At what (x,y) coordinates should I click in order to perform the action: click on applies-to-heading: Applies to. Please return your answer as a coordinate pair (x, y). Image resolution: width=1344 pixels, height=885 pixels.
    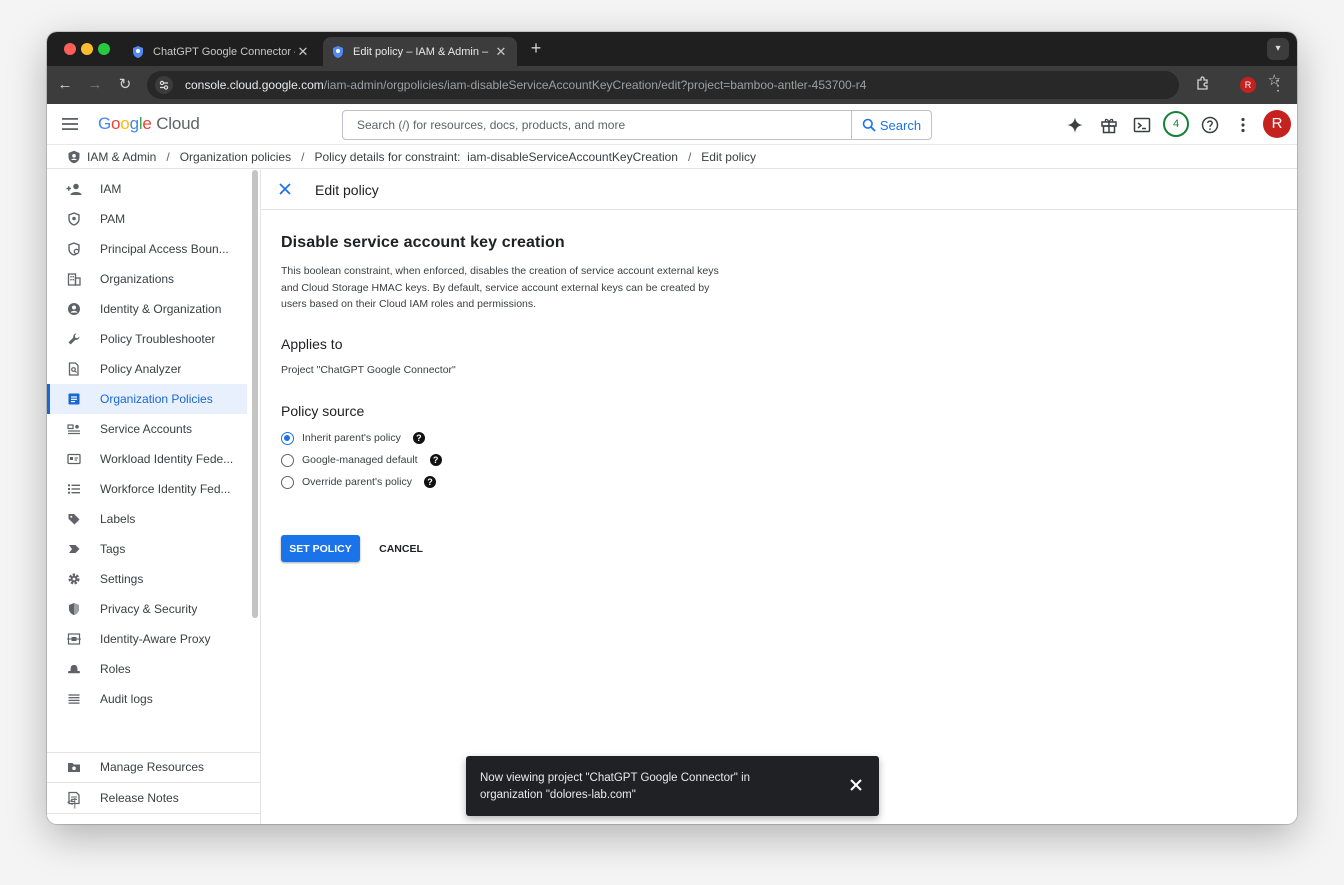
    Looking at the image, I should click on (312, 344).